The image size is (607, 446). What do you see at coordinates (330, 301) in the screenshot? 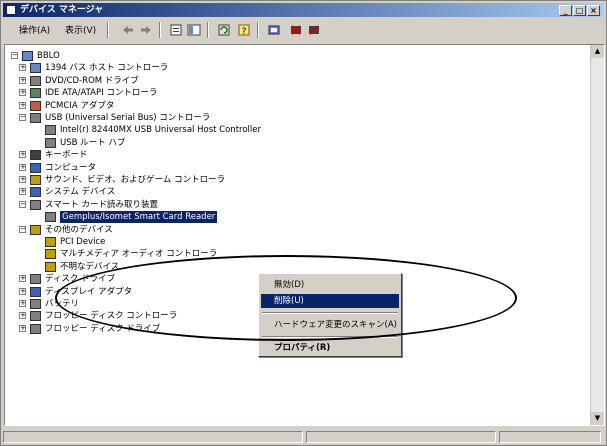
I see `menu-item-uninstall: 削除(U)` at bounding box center [330, 301].